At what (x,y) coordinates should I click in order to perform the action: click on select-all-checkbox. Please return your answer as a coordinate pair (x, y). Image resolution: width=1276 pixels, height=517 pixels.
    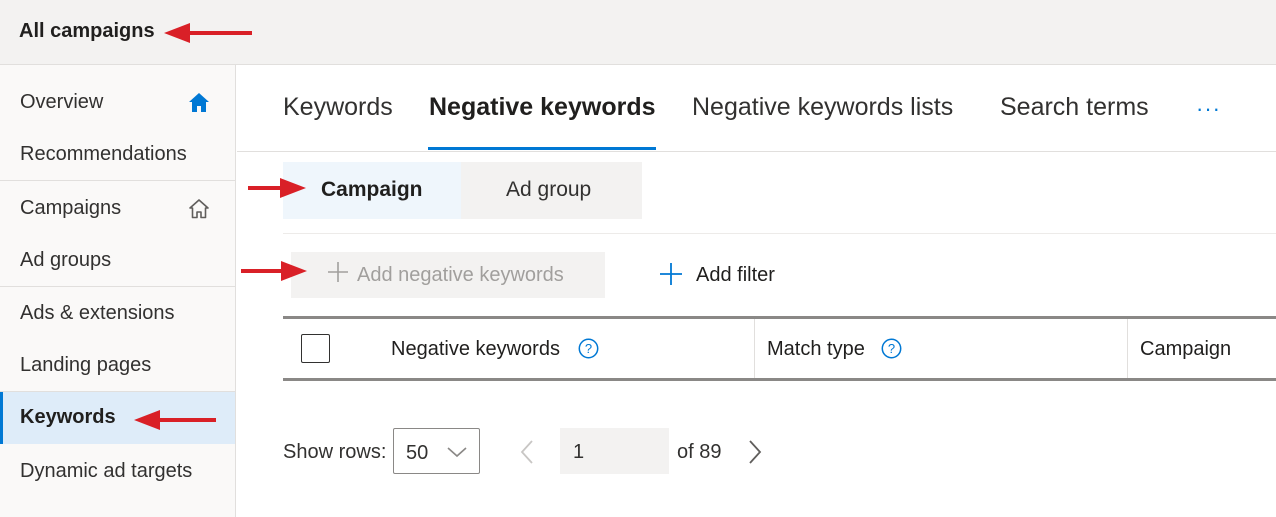
    Looking at the image, I should click on (315, 348).